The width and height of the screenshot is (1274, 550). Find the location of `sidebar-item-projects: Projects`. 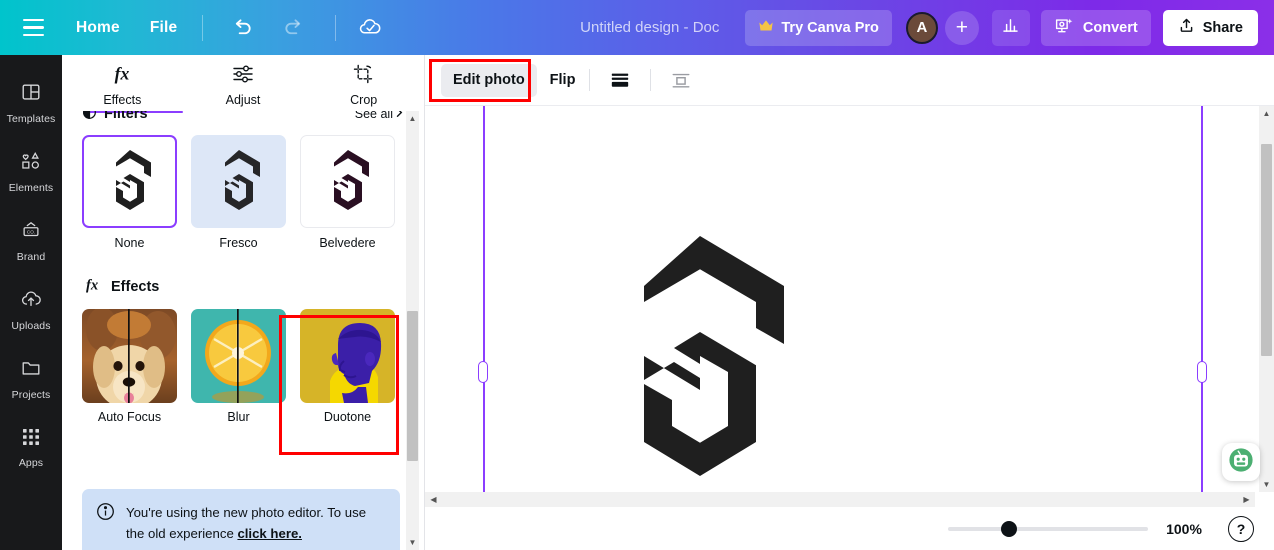

sidebar-item-projects: Projects is located at coordinates (31, 378).